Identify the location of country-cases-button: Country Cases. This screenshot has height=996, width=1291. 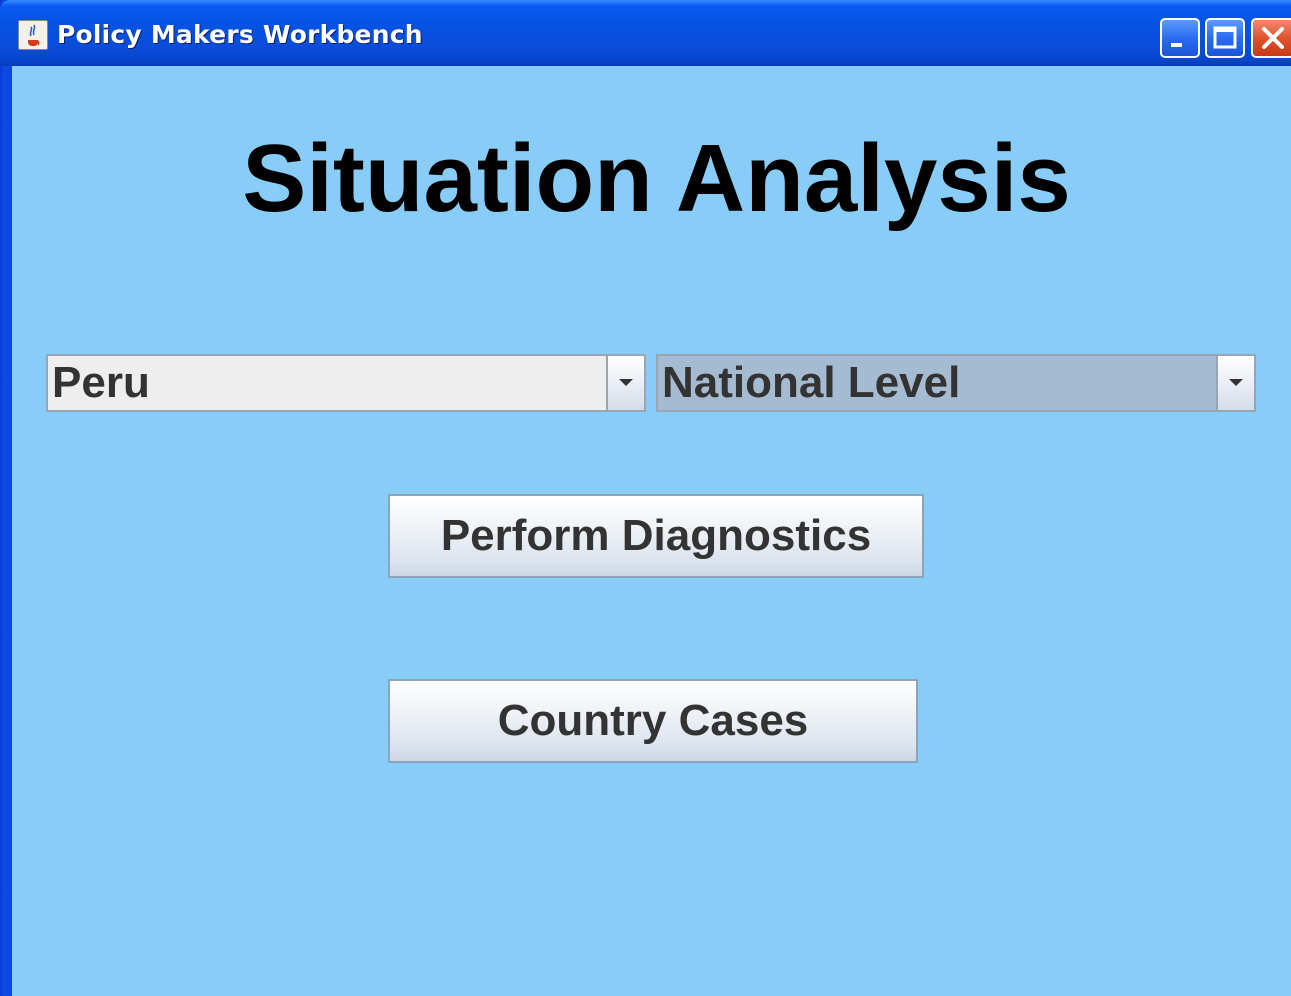
(653, 721).